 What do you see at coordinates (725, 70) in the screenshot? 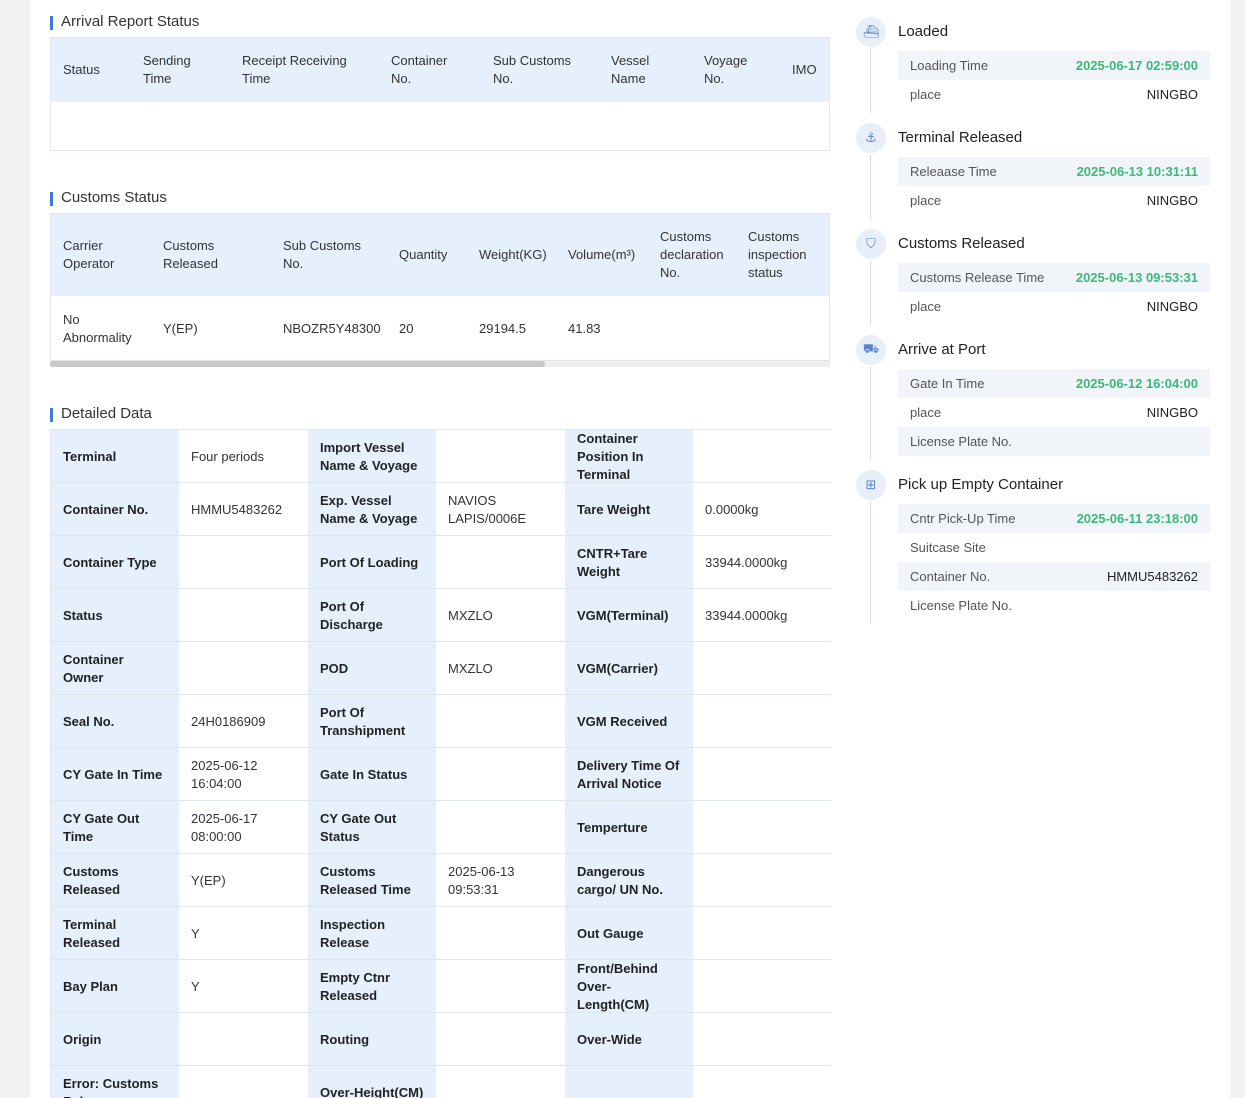
I see `arrival-header-voyage-no: Voyage No.` at bounding box center [725, 70].